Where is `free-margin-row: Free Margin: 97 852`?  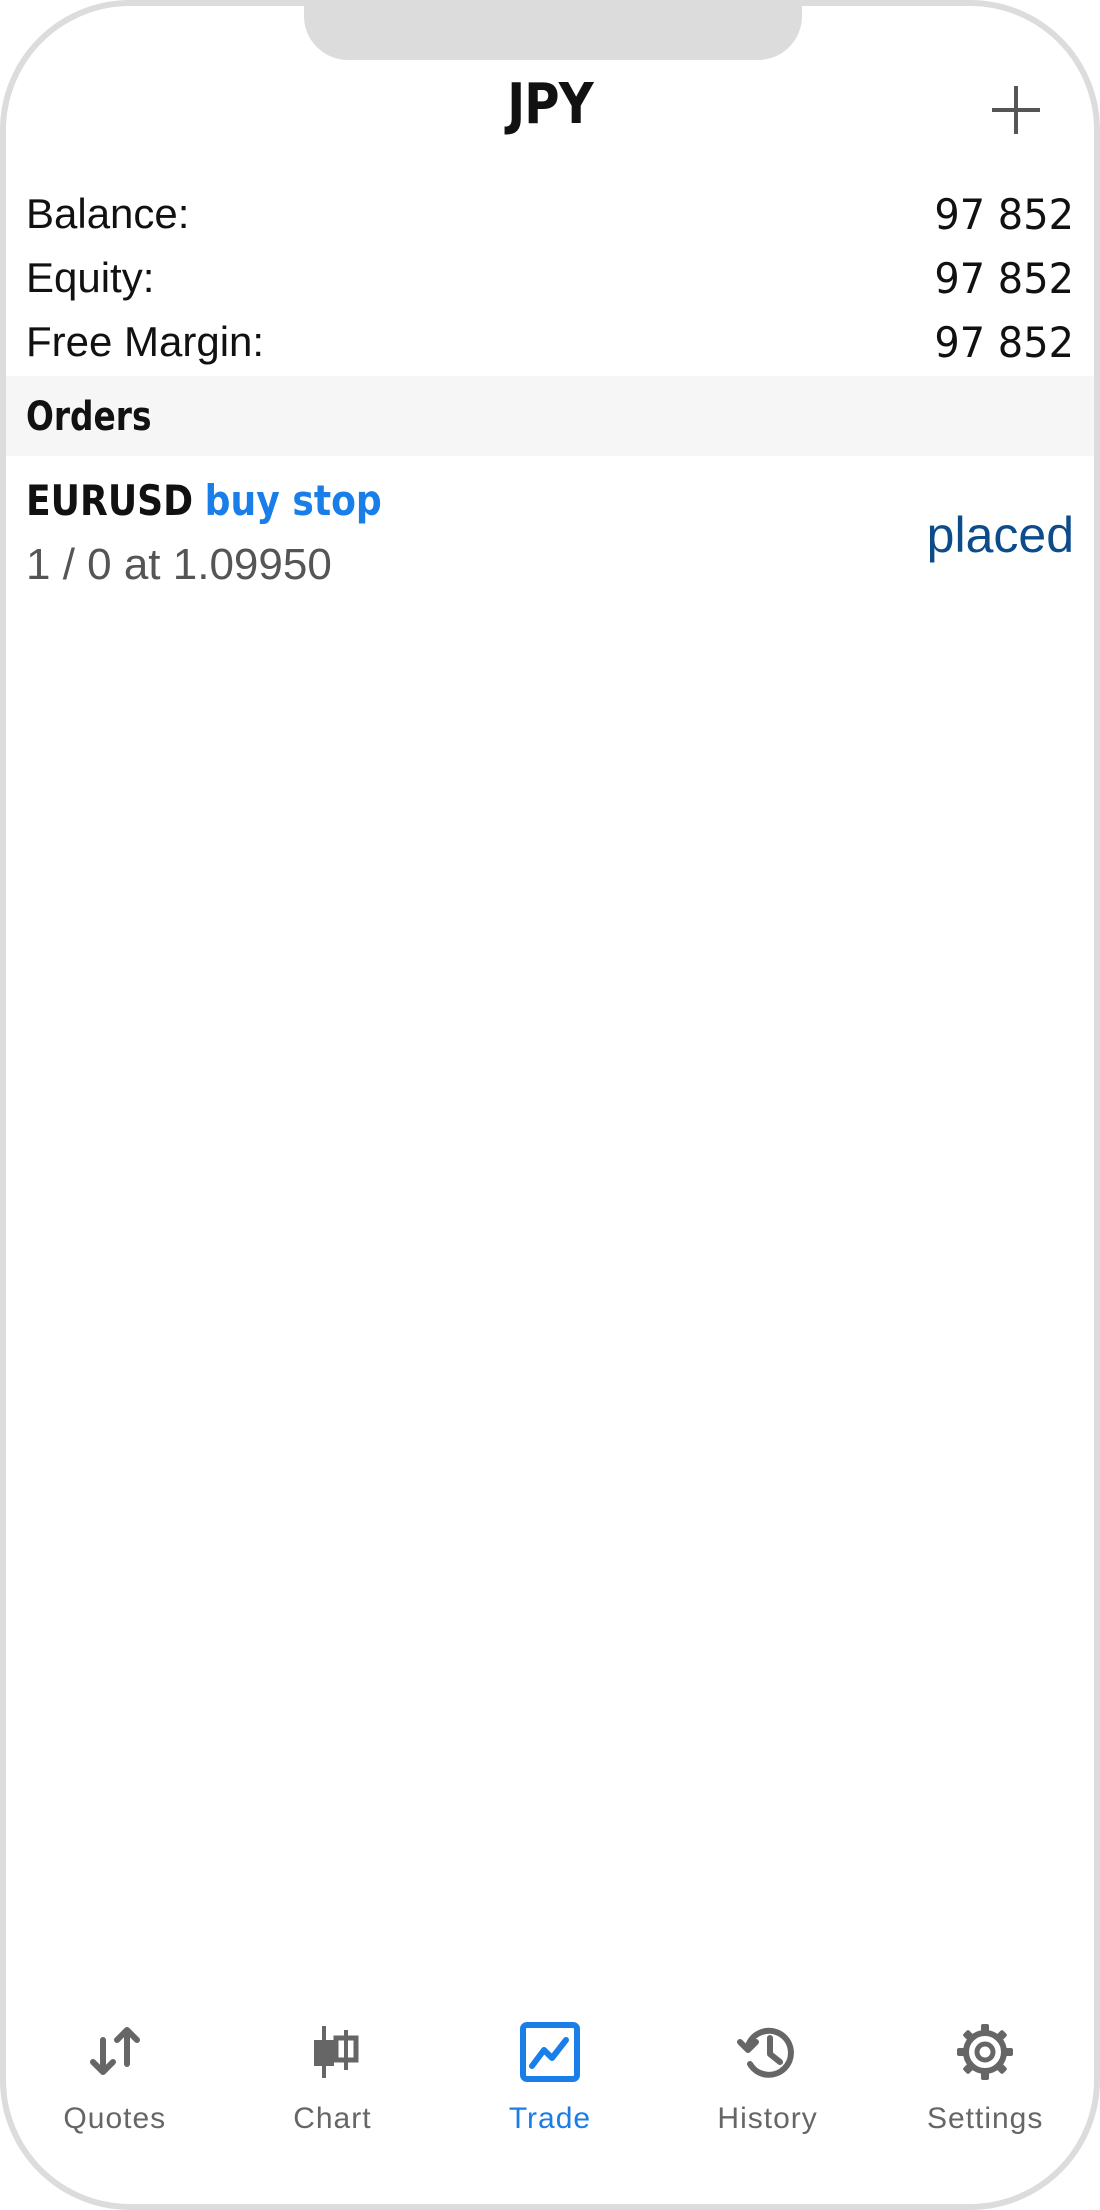
free-margin-row: Free Margin: 97 852 is located at coordinates (550, 342).